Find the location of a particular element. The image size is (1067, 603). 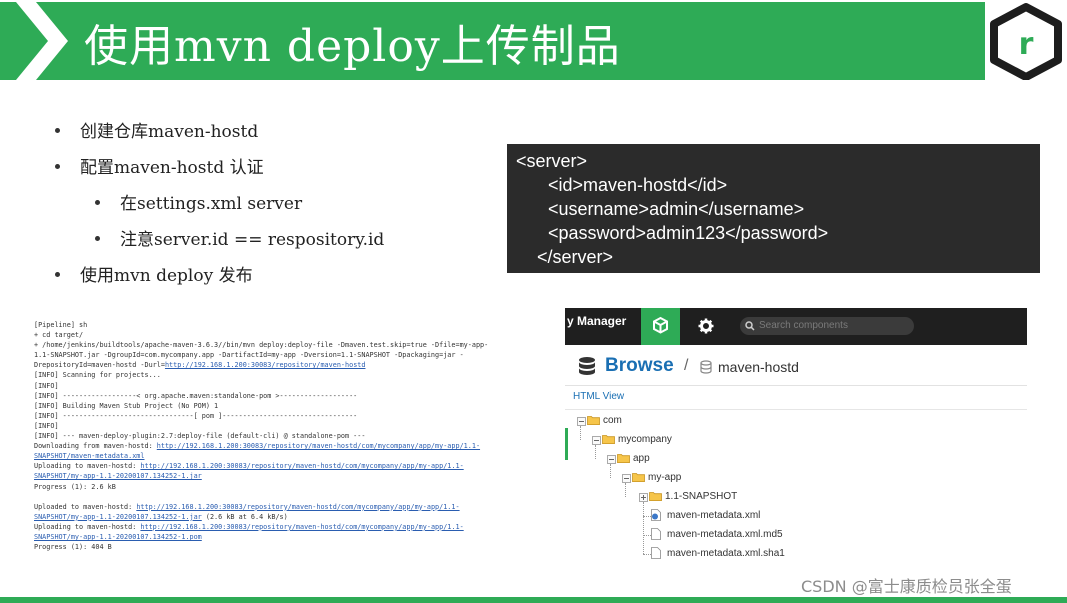

nexus-app-title: y Manager is located at coordinates (597, 321).